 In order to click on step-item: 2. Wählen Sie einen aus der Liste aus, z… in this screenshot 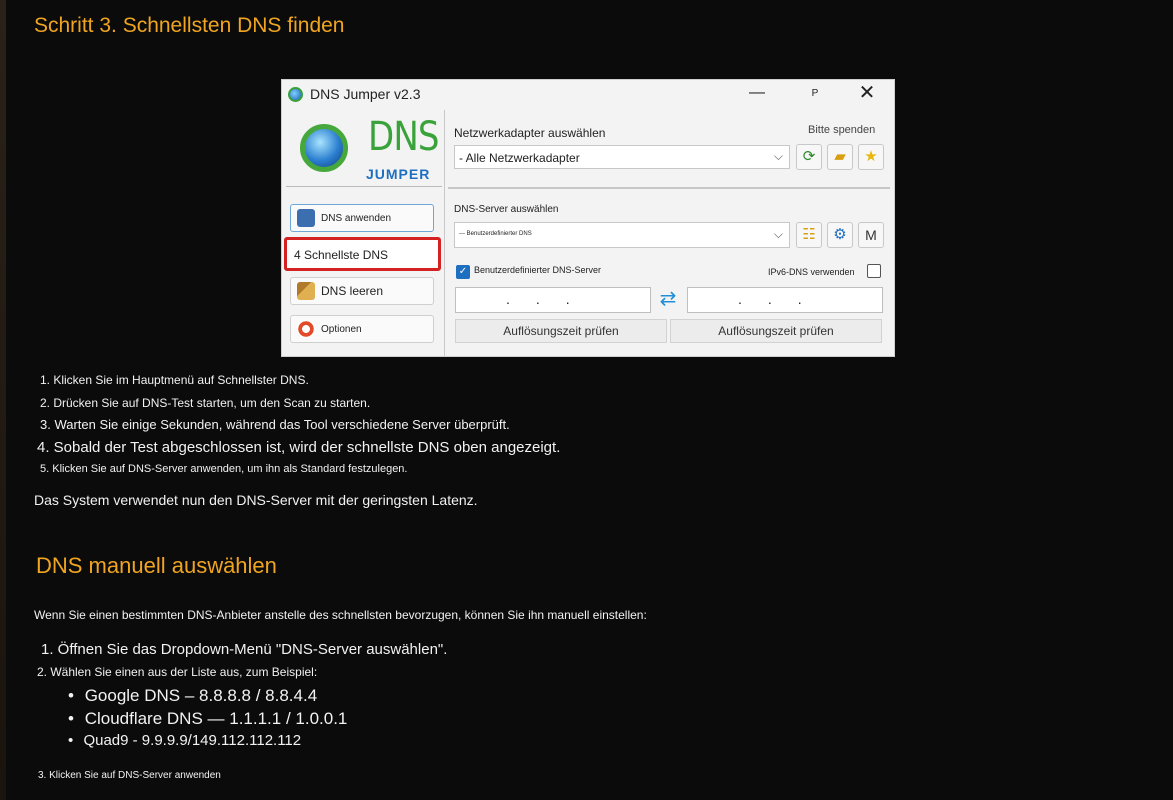, I will do `click(177, 672)`.